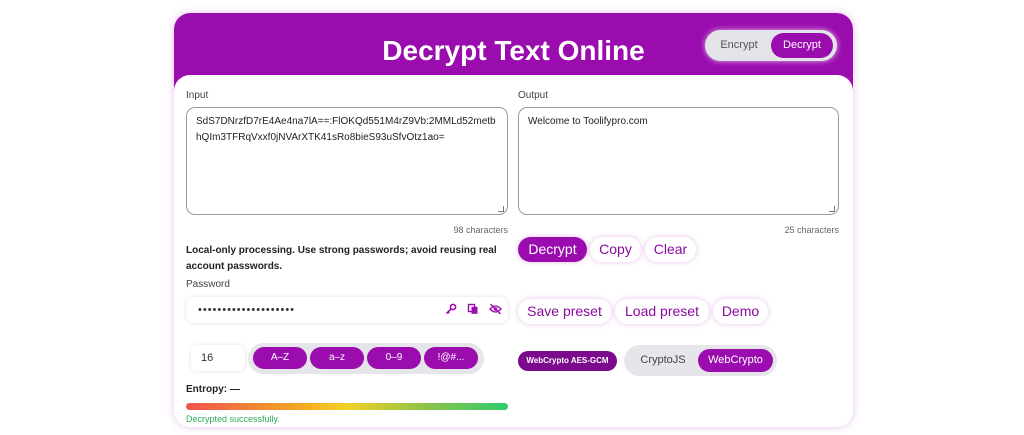 The width and height of the screenshot is (1024, 435). What do you see at coordinates (208, 284) in the screenshot?
I see `password-label: Password` at bounding box center [208, 284].